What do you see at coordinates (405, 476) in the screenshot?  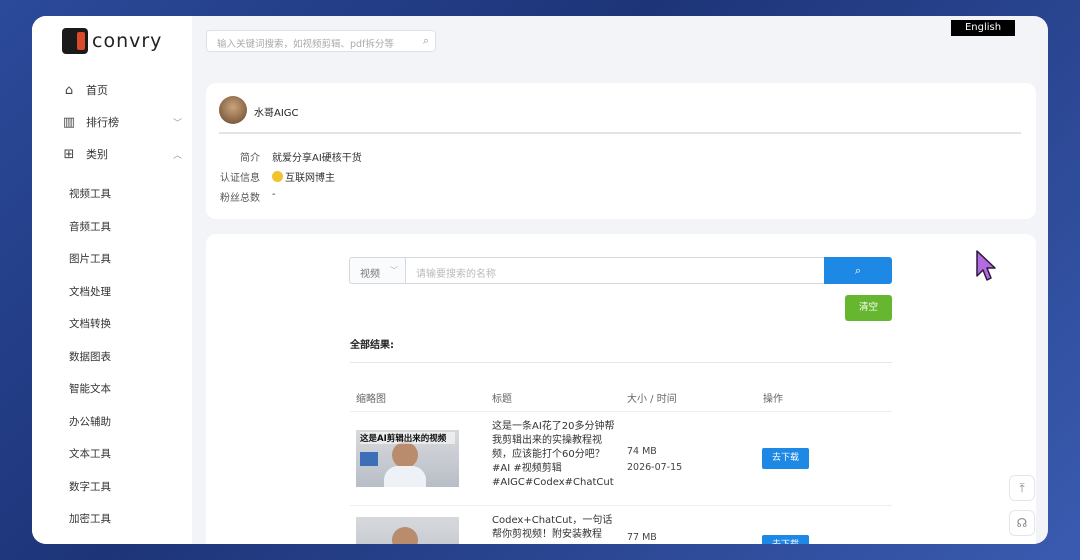 I see `thumbnail-shirt` at bounding box center [405, 476].